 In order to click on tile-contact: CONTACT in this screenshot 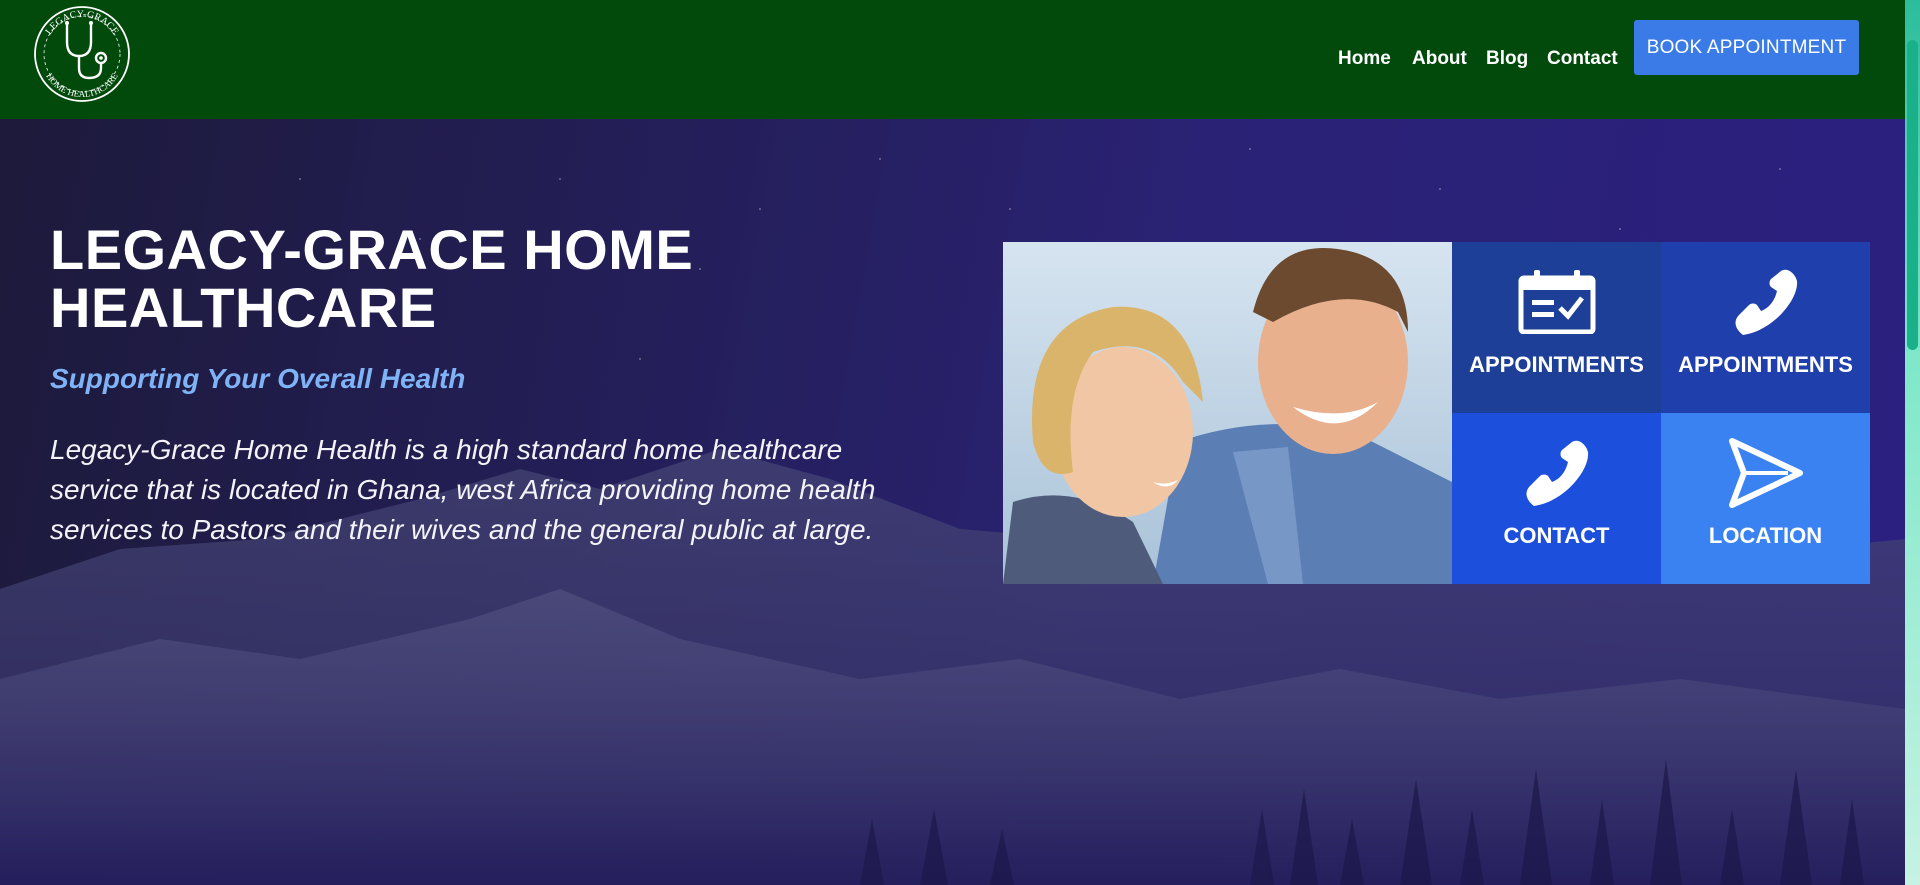, I will do `click(1556, 498)`.